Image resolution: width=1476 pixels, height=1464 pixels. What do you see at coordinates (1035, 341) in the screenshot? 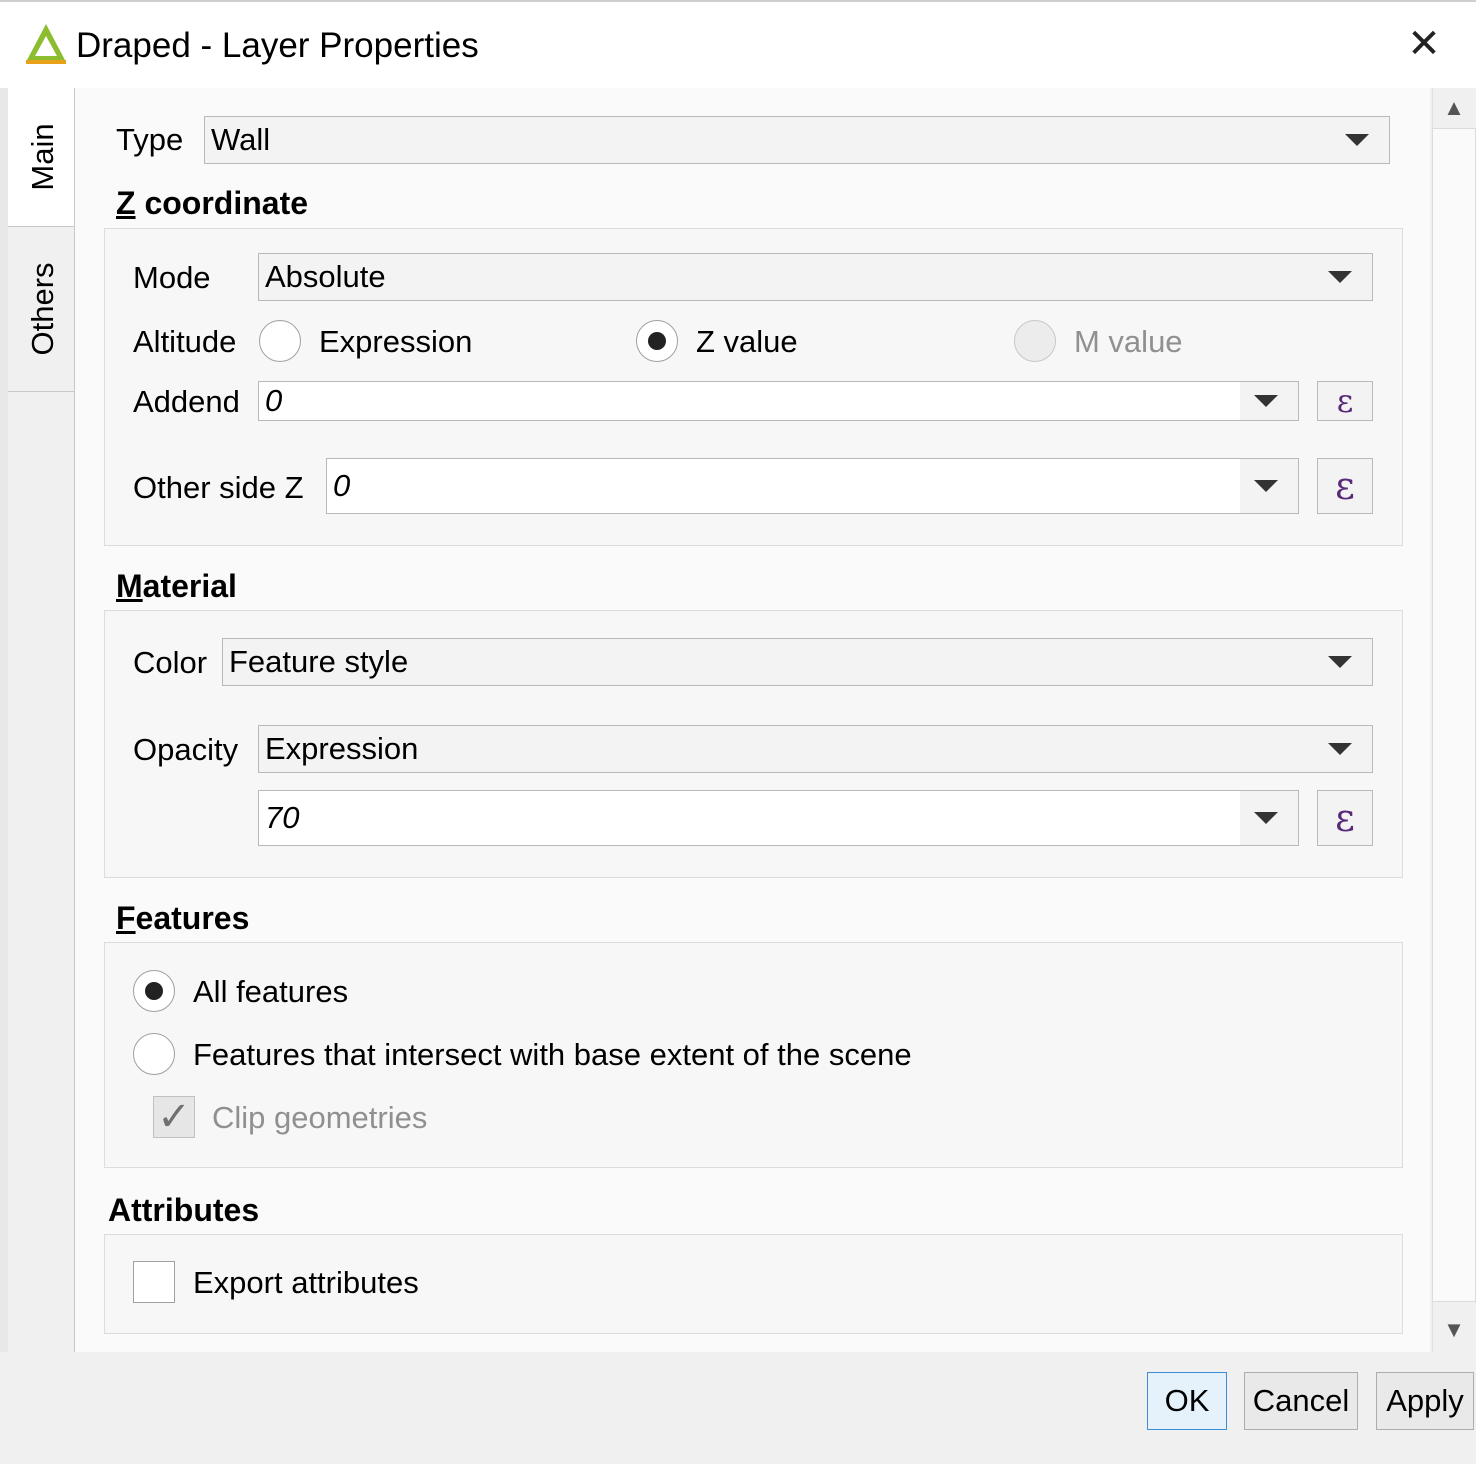
I see `altitude-m-value-radio` at bounding box center [1035, 341].